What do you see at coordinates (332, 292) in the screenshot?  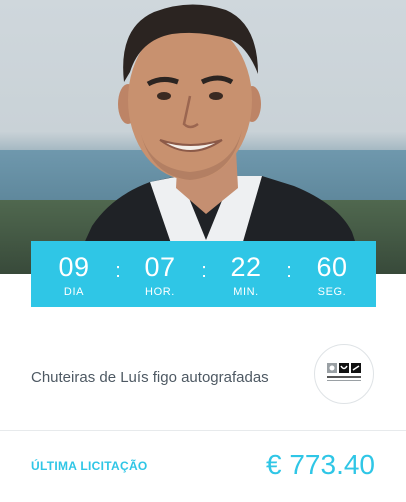 I see `seconds-label: SEG.` at bounding box center [332, 292].